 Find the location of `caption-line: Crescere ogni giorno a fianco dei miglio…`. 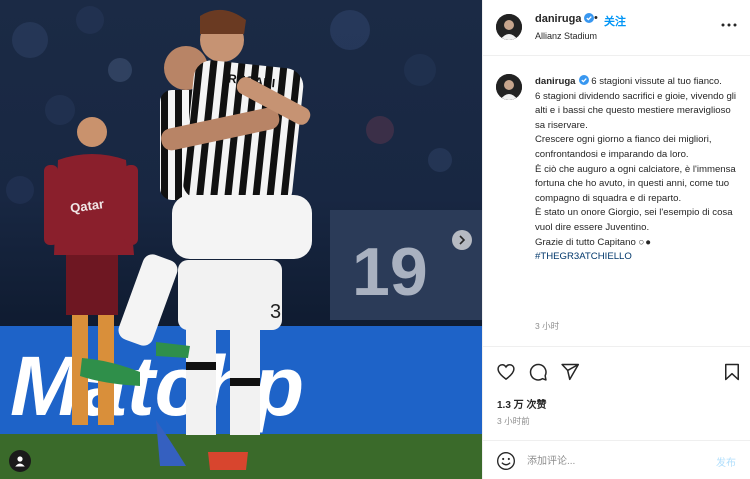

caption-line: Crescere ogni giorno a fianco dei miglio… is located at coordinates (623, 147).